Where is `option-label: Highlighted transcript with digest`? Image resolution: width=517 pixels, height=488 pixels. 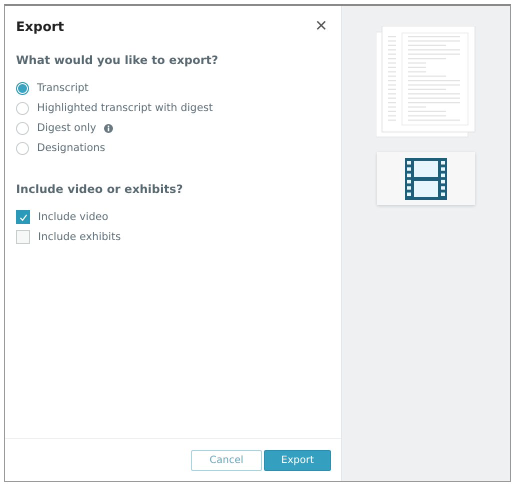
option-label: Highlighted transcript with digest is located at coordinates (125, 108).